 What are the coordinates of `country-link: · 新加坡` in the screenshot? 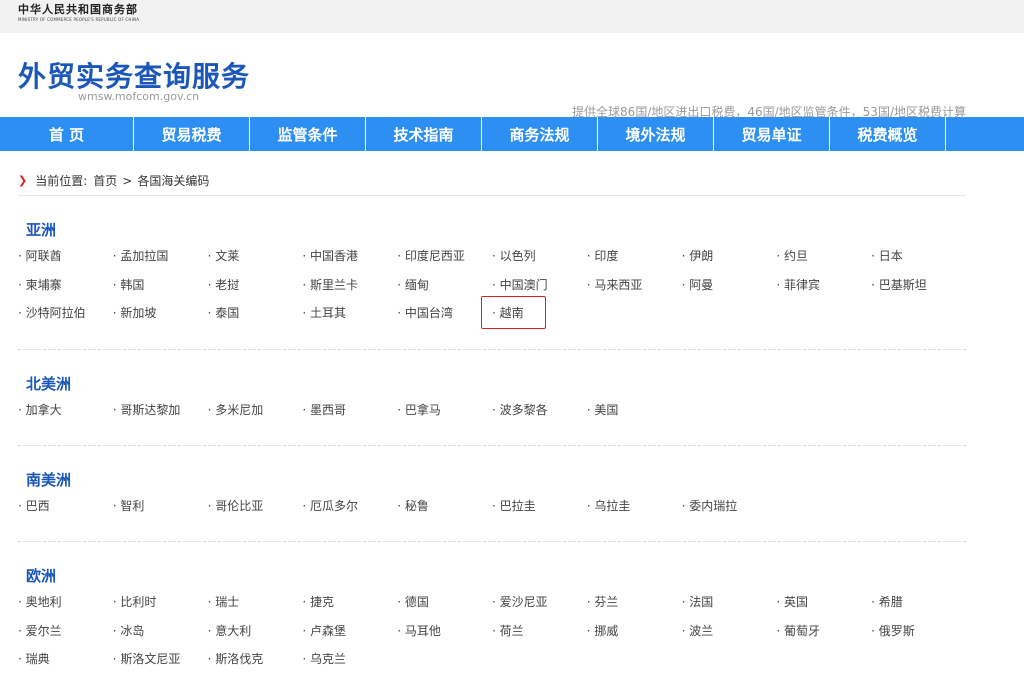 It's located at (160, 321).